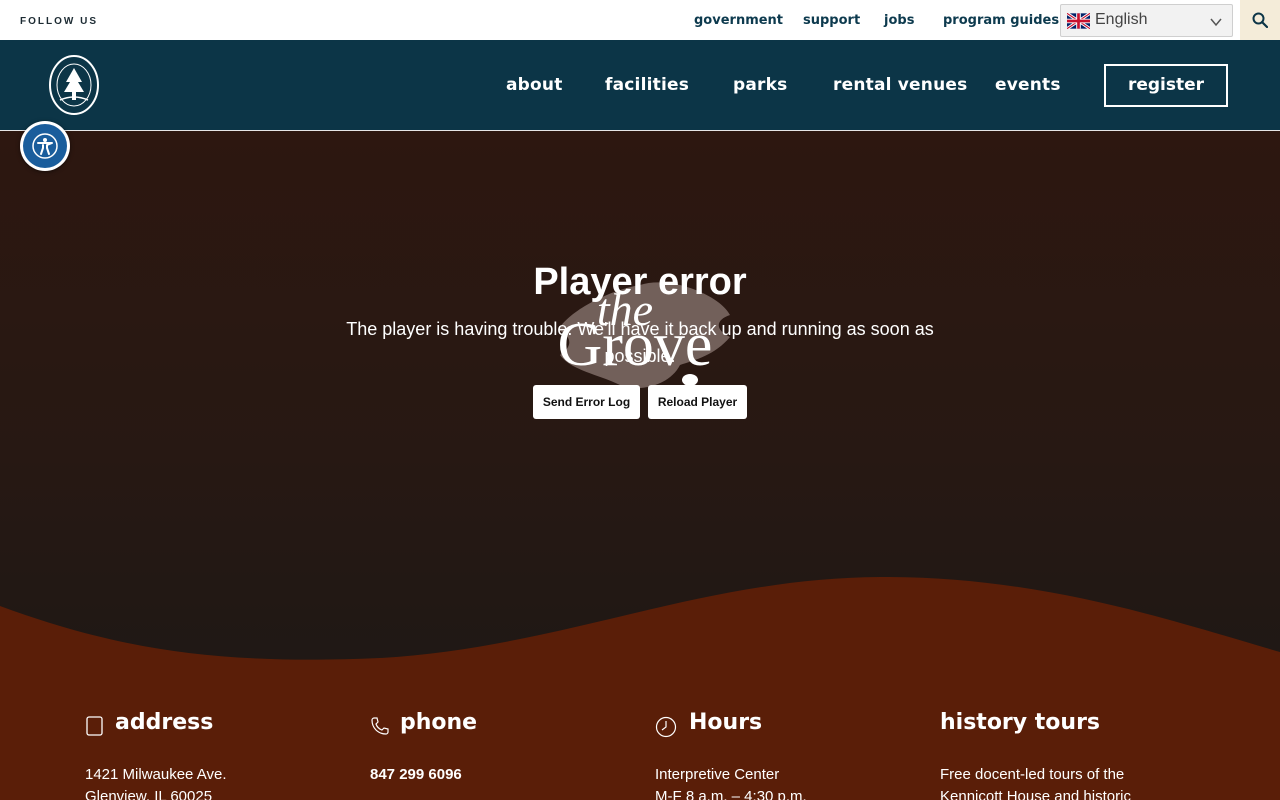  What do you see at coordinates (697, 402) in the screenshot?
I see `reload-player-button: Reload Player` at bounding box center [697, 402].